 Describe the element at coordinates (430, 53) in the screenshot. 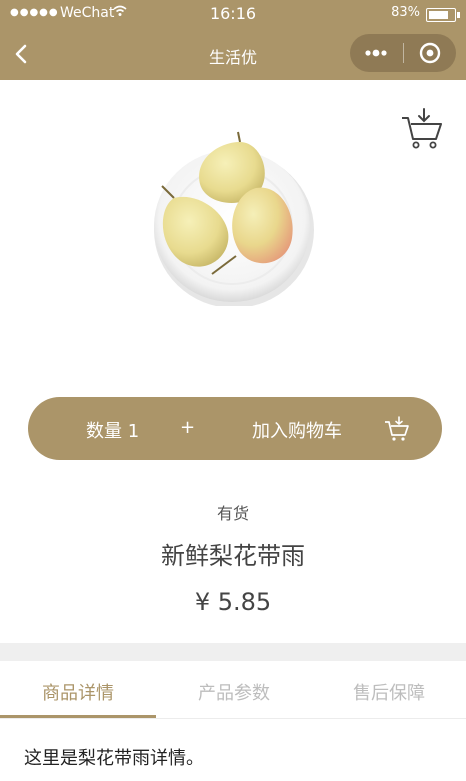

I see `close-target-icon` at that location.